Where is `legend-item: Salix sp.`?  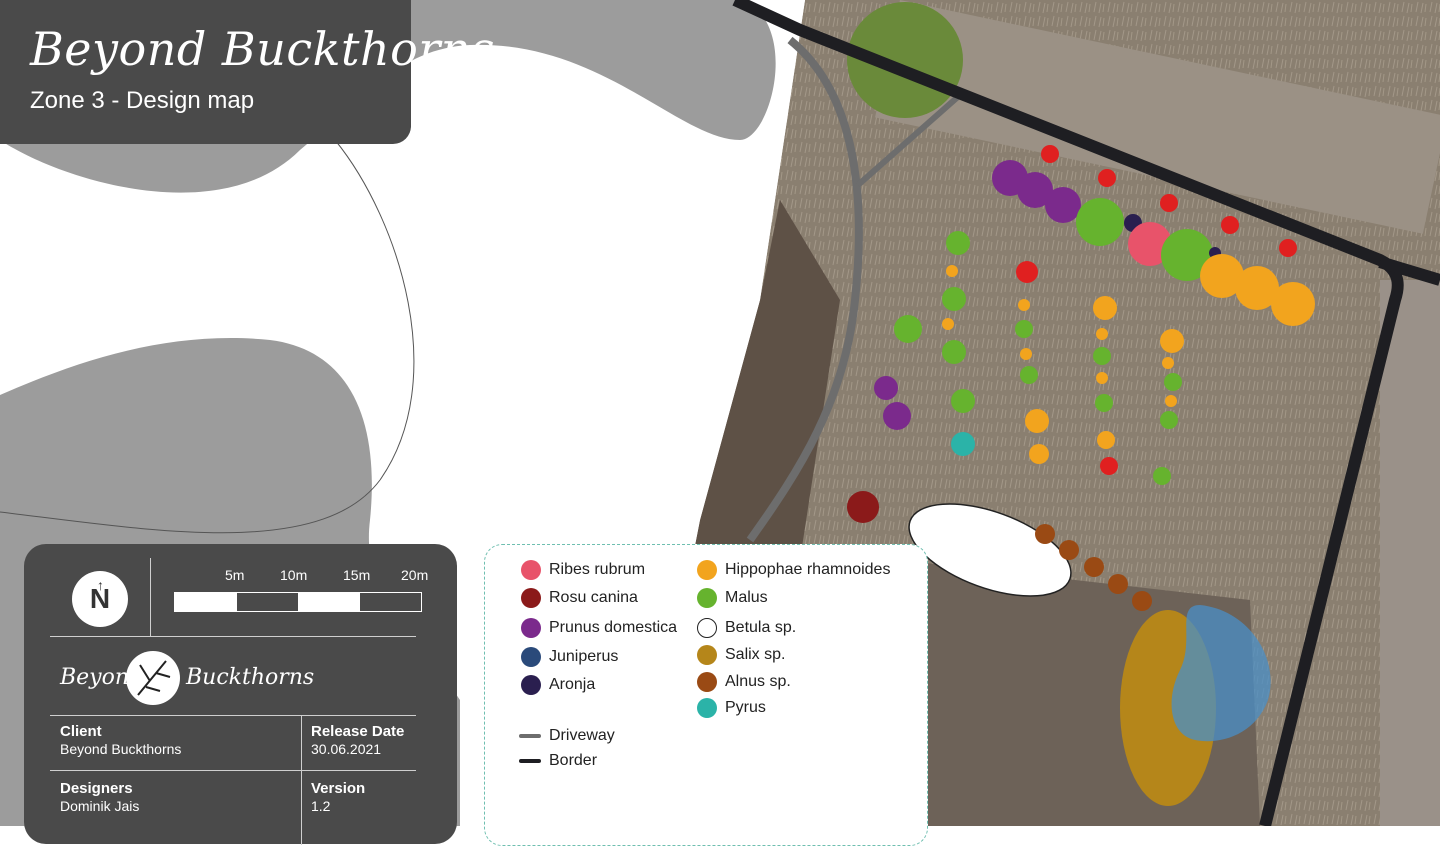
legend-item: Salix sp. is located at coordinates (741, 655).